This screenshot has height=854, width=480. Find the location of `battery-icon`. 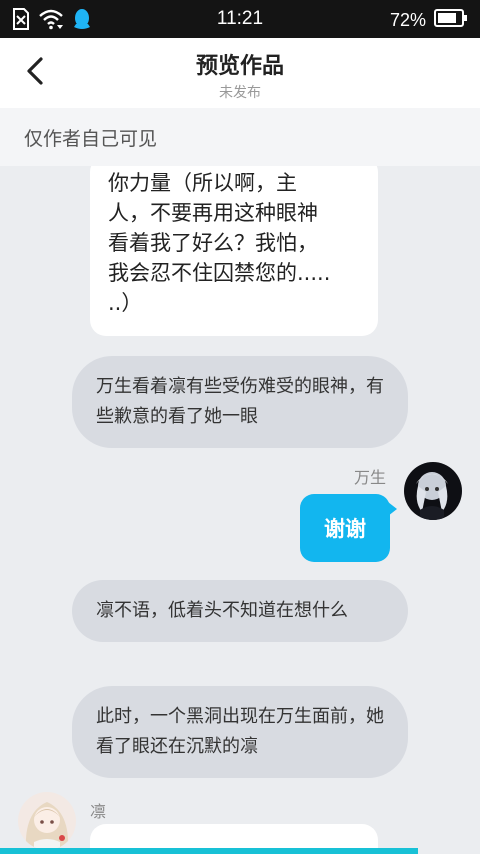

battery-icon is located at coordinates (451, 20).